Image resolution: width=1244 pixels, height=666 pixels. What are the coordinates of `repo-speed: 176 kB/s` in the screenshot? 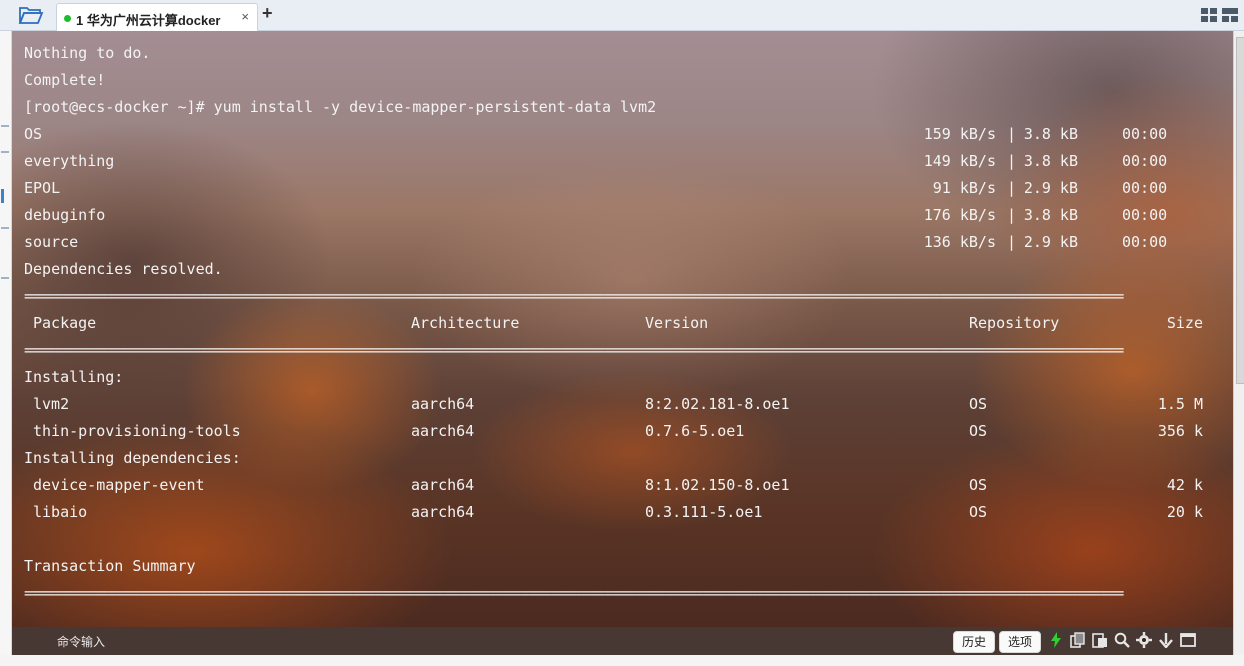 It's located at (959, 215).